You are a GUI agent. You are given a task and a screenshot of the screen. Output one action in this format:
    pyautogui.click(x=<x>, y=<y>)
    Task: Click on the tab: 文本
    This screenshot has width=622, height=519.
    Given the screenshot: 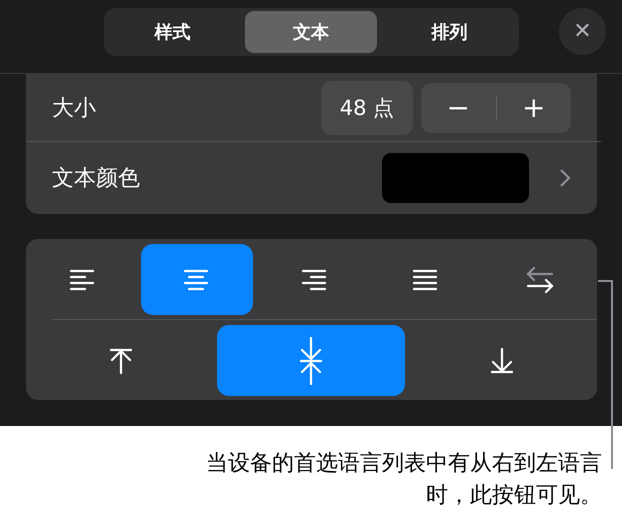 What is the action you would take?
    pyautogui.click(x=311, y=32)
    